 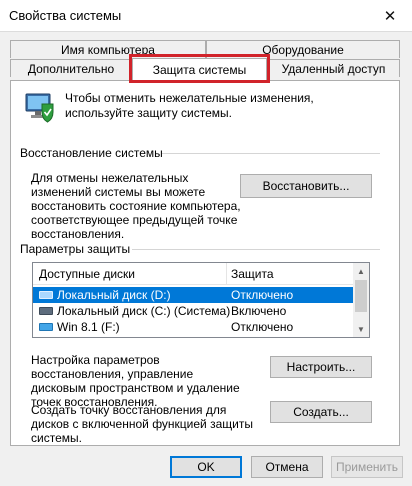 I want to click on drive-row-f: Win 8.1 (F:) Отключено, so click(x=194, y=327).